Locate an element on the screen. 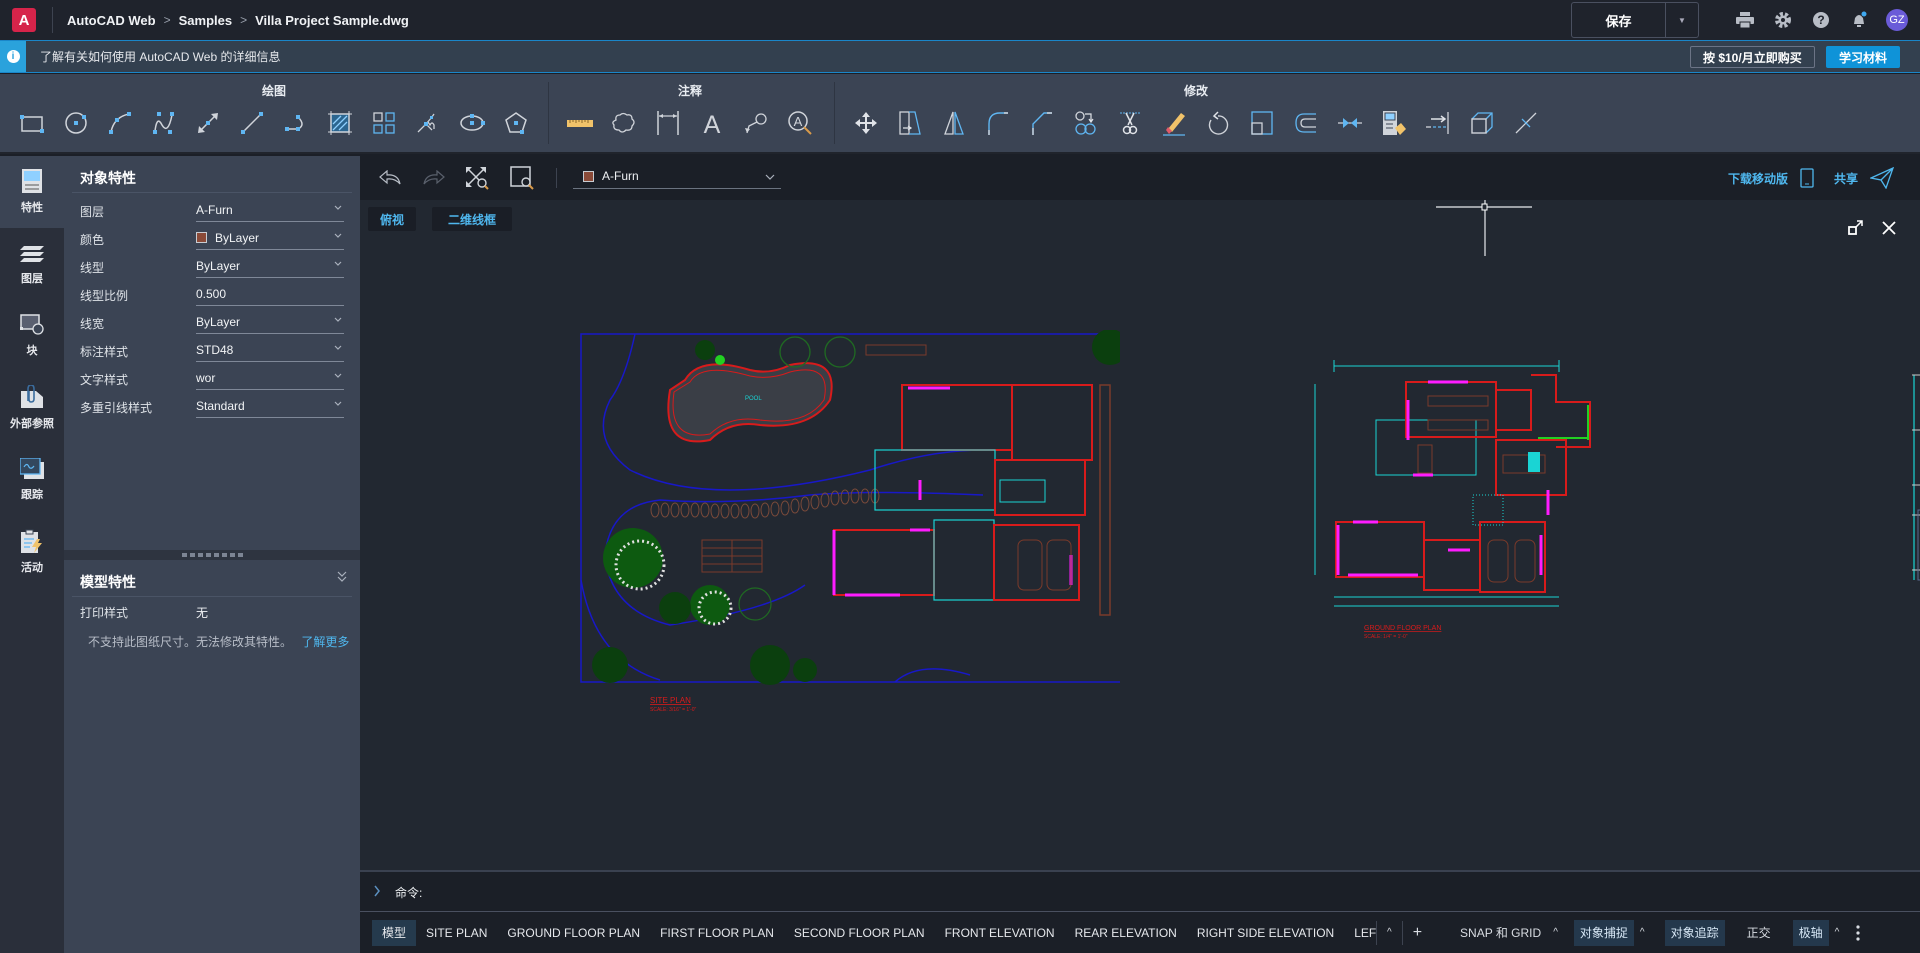  array-tool is located at coordinates (384, 123).